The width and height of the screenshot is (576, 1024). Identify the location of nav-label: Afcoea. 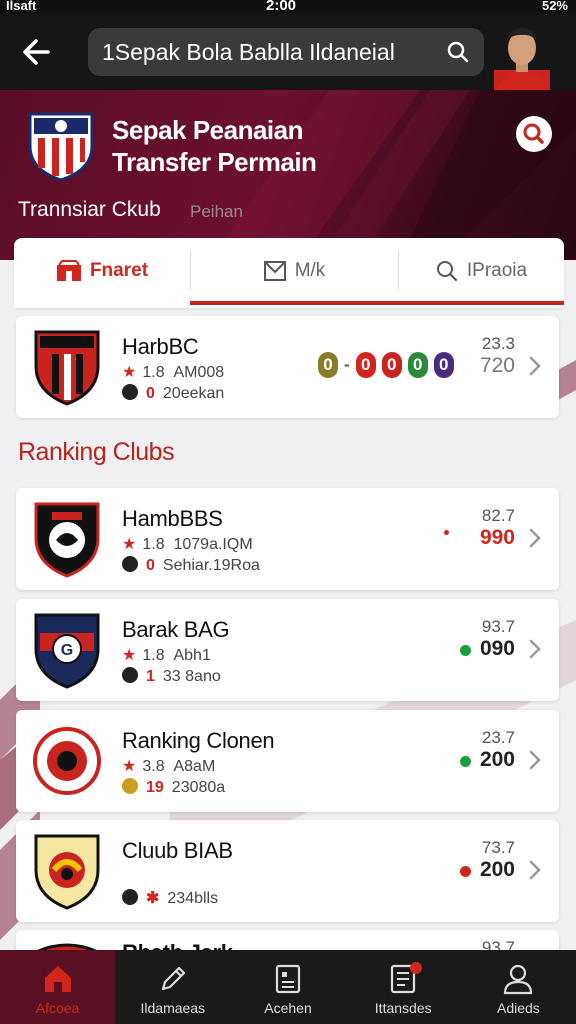
(57, 1008).